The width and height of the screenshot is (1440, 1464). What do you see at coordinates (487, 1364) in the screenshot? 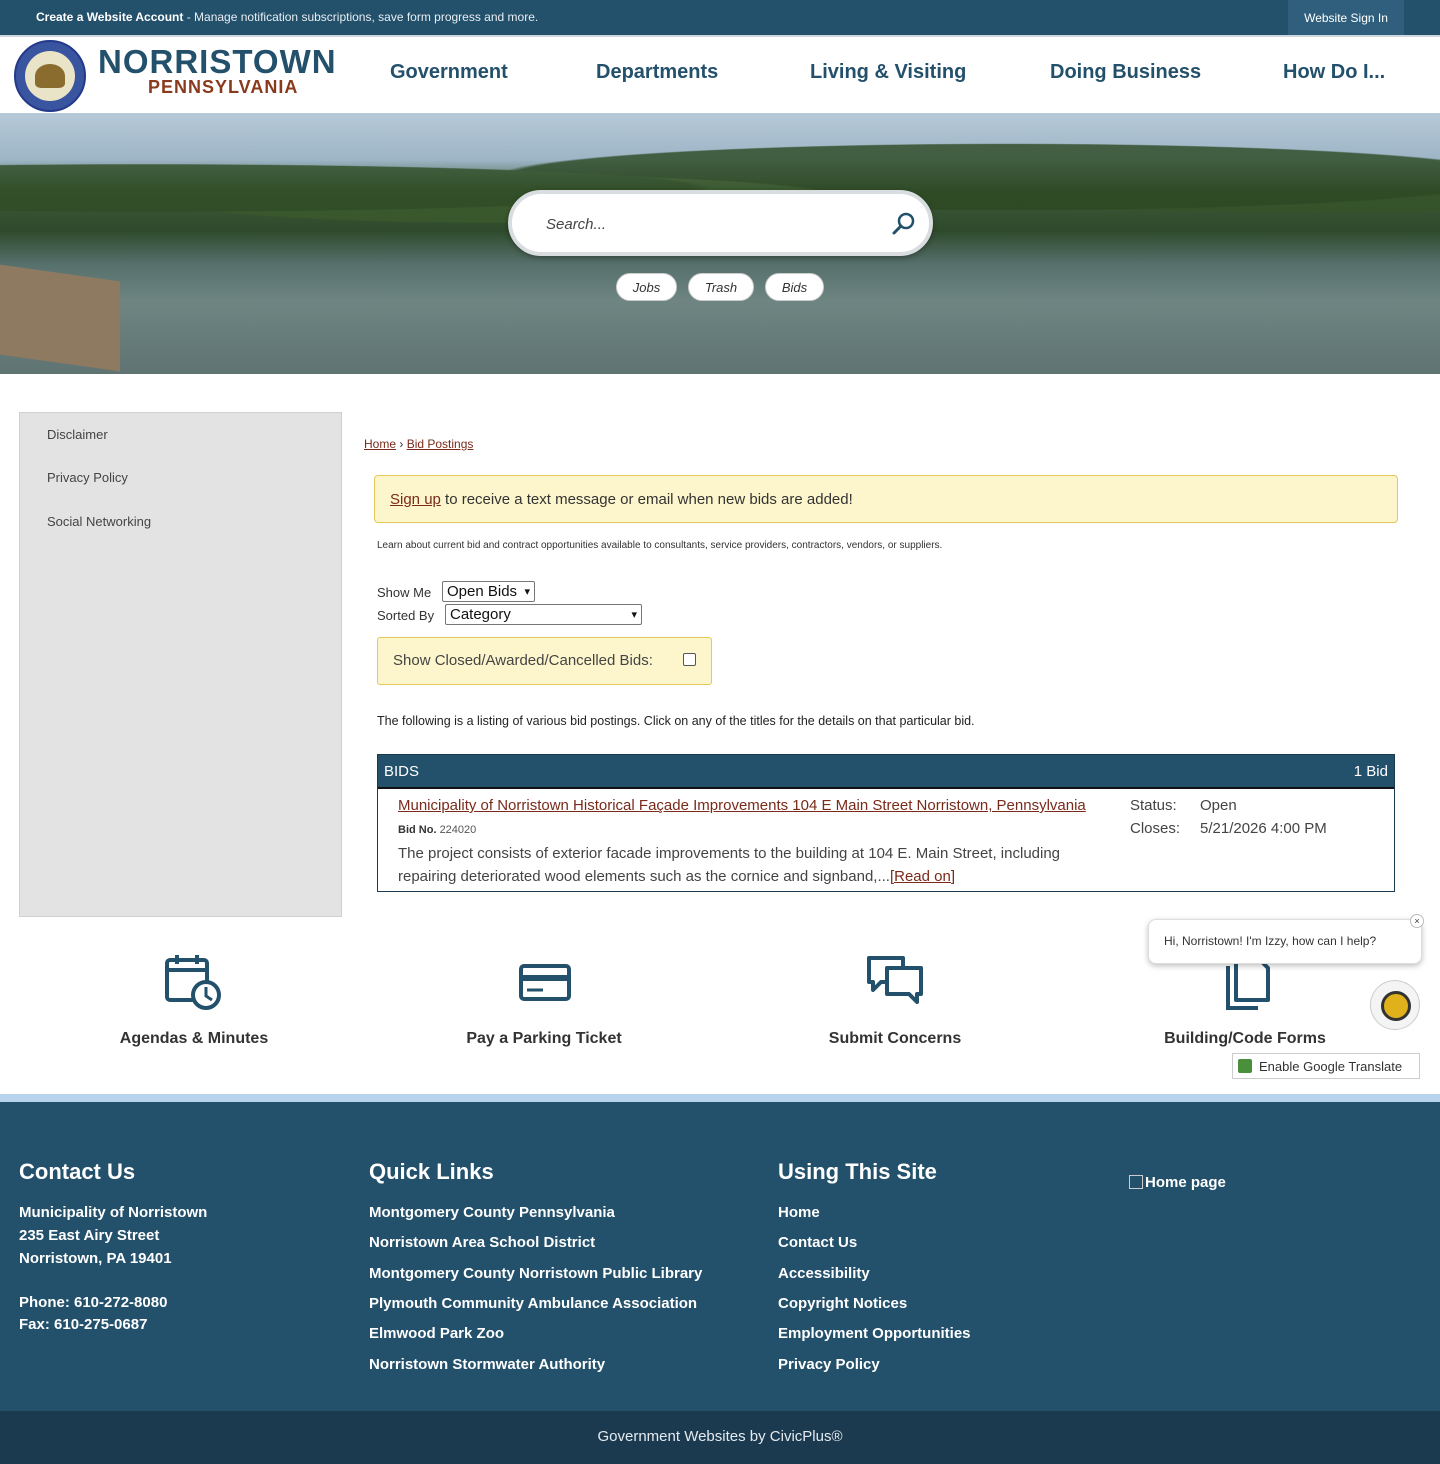
I see `footer-quick-link: Norristown Stormwater Authority` at bounding box center [487, 1364].